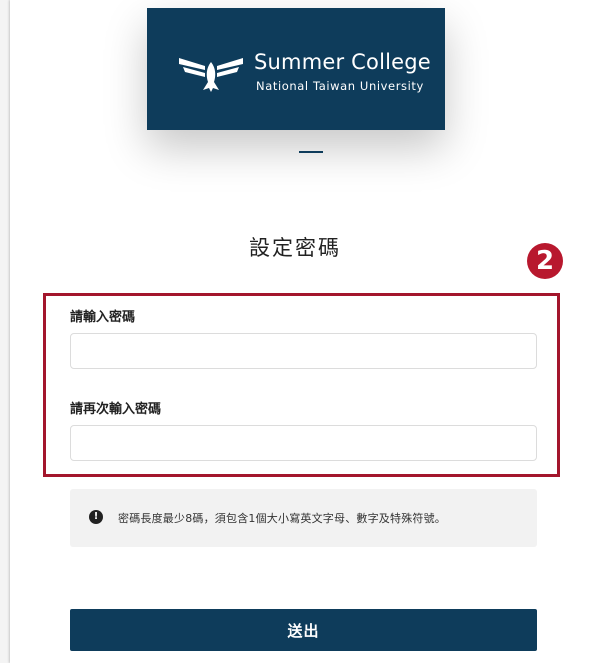  Describe the element at coordinates (116, 409) in the screenshot. I see `confirm-password-label: 請再次輸入密碼` at that location.